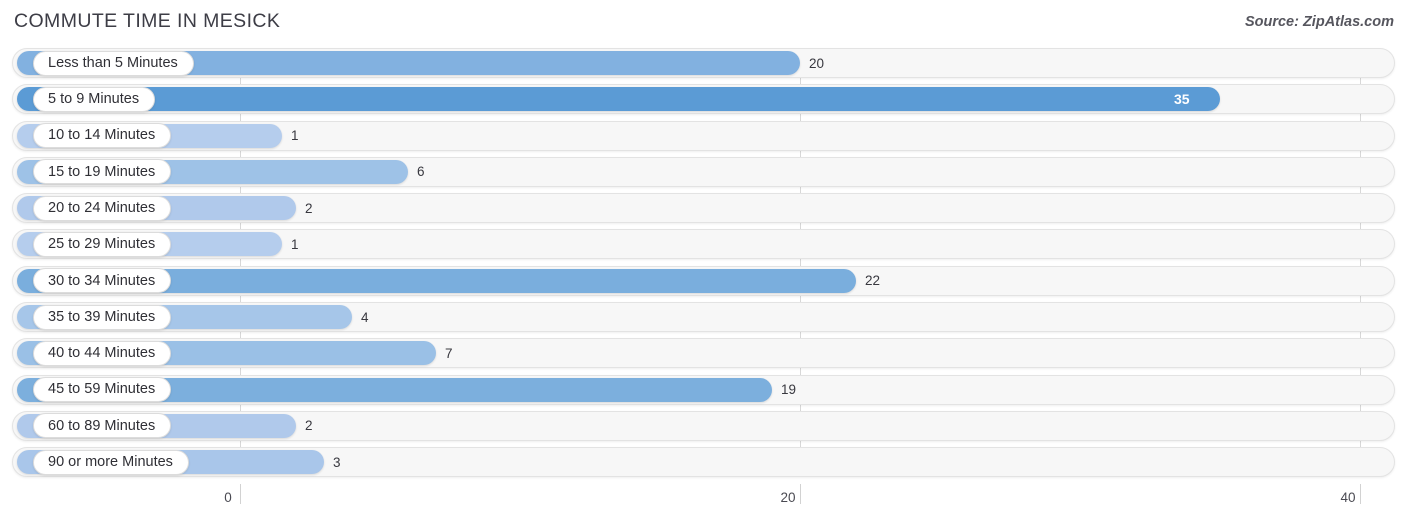  I want to click on bar-category-label: 30 to 34 Minutes, so click(102, 281).